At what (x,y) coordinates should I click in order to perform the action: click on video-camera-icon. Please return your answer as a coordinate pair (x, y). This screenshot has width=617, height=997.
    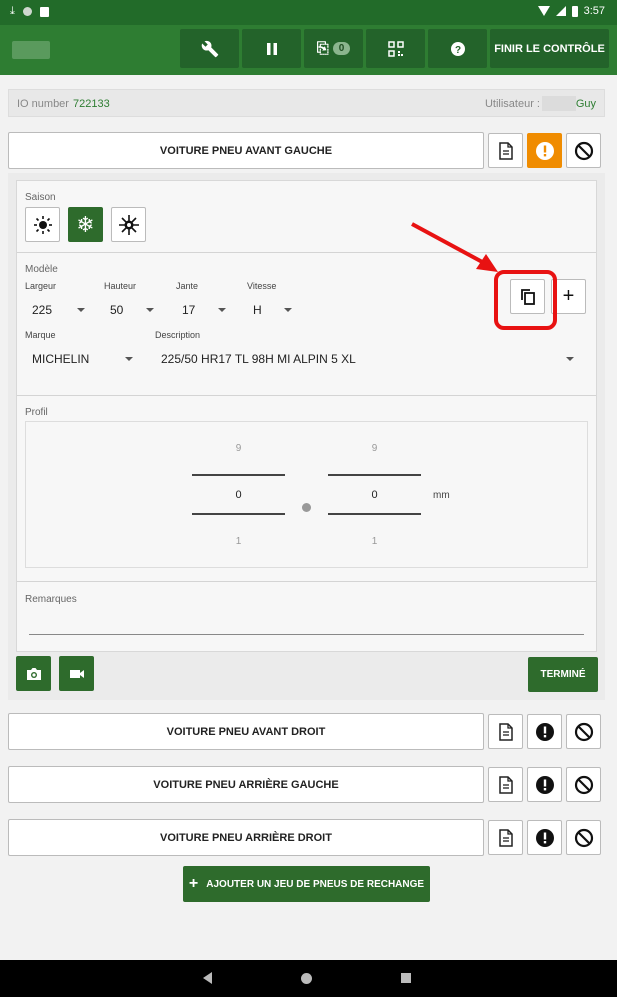
    Looking at the image, I should click on (76, 673).